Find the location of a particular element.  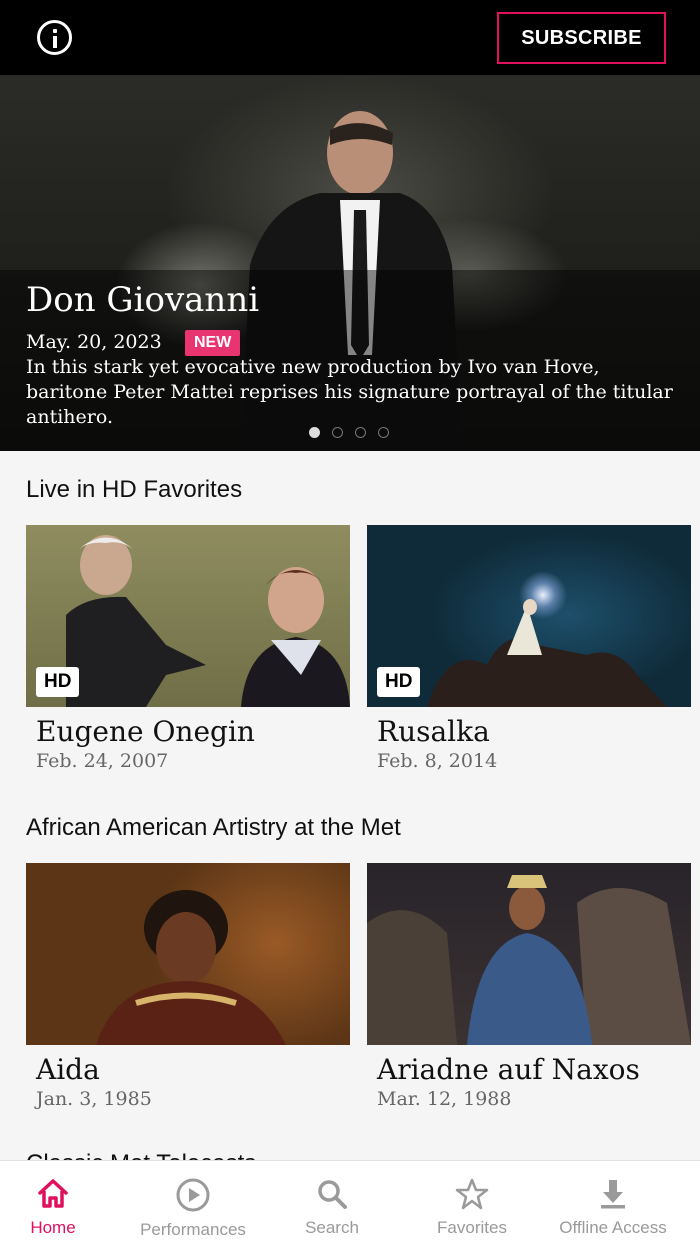

star-icon is located at coordinates (472, 1194).